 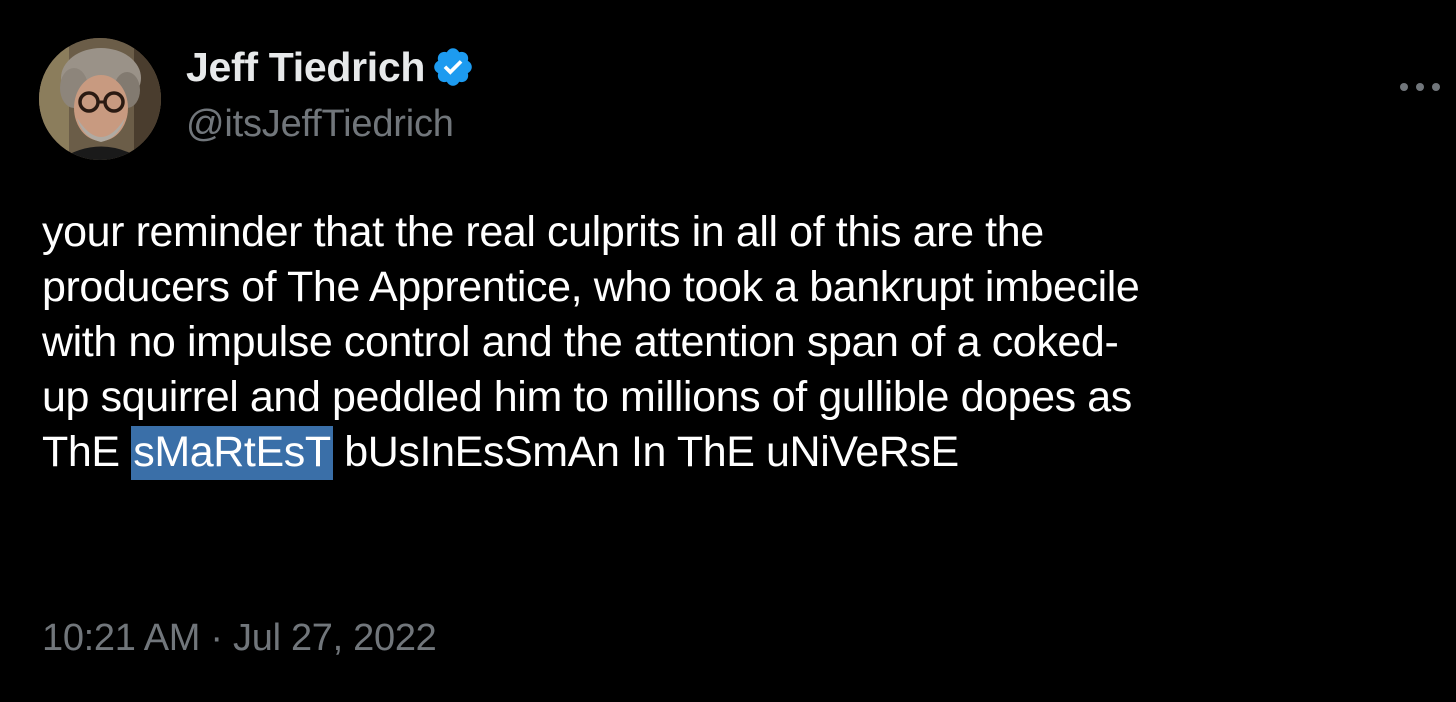 What do you see at coordinates (335, 638) in the screenshot?
I see `tweet-date: Jul 27, 2022` at bounding box center [335, 638].